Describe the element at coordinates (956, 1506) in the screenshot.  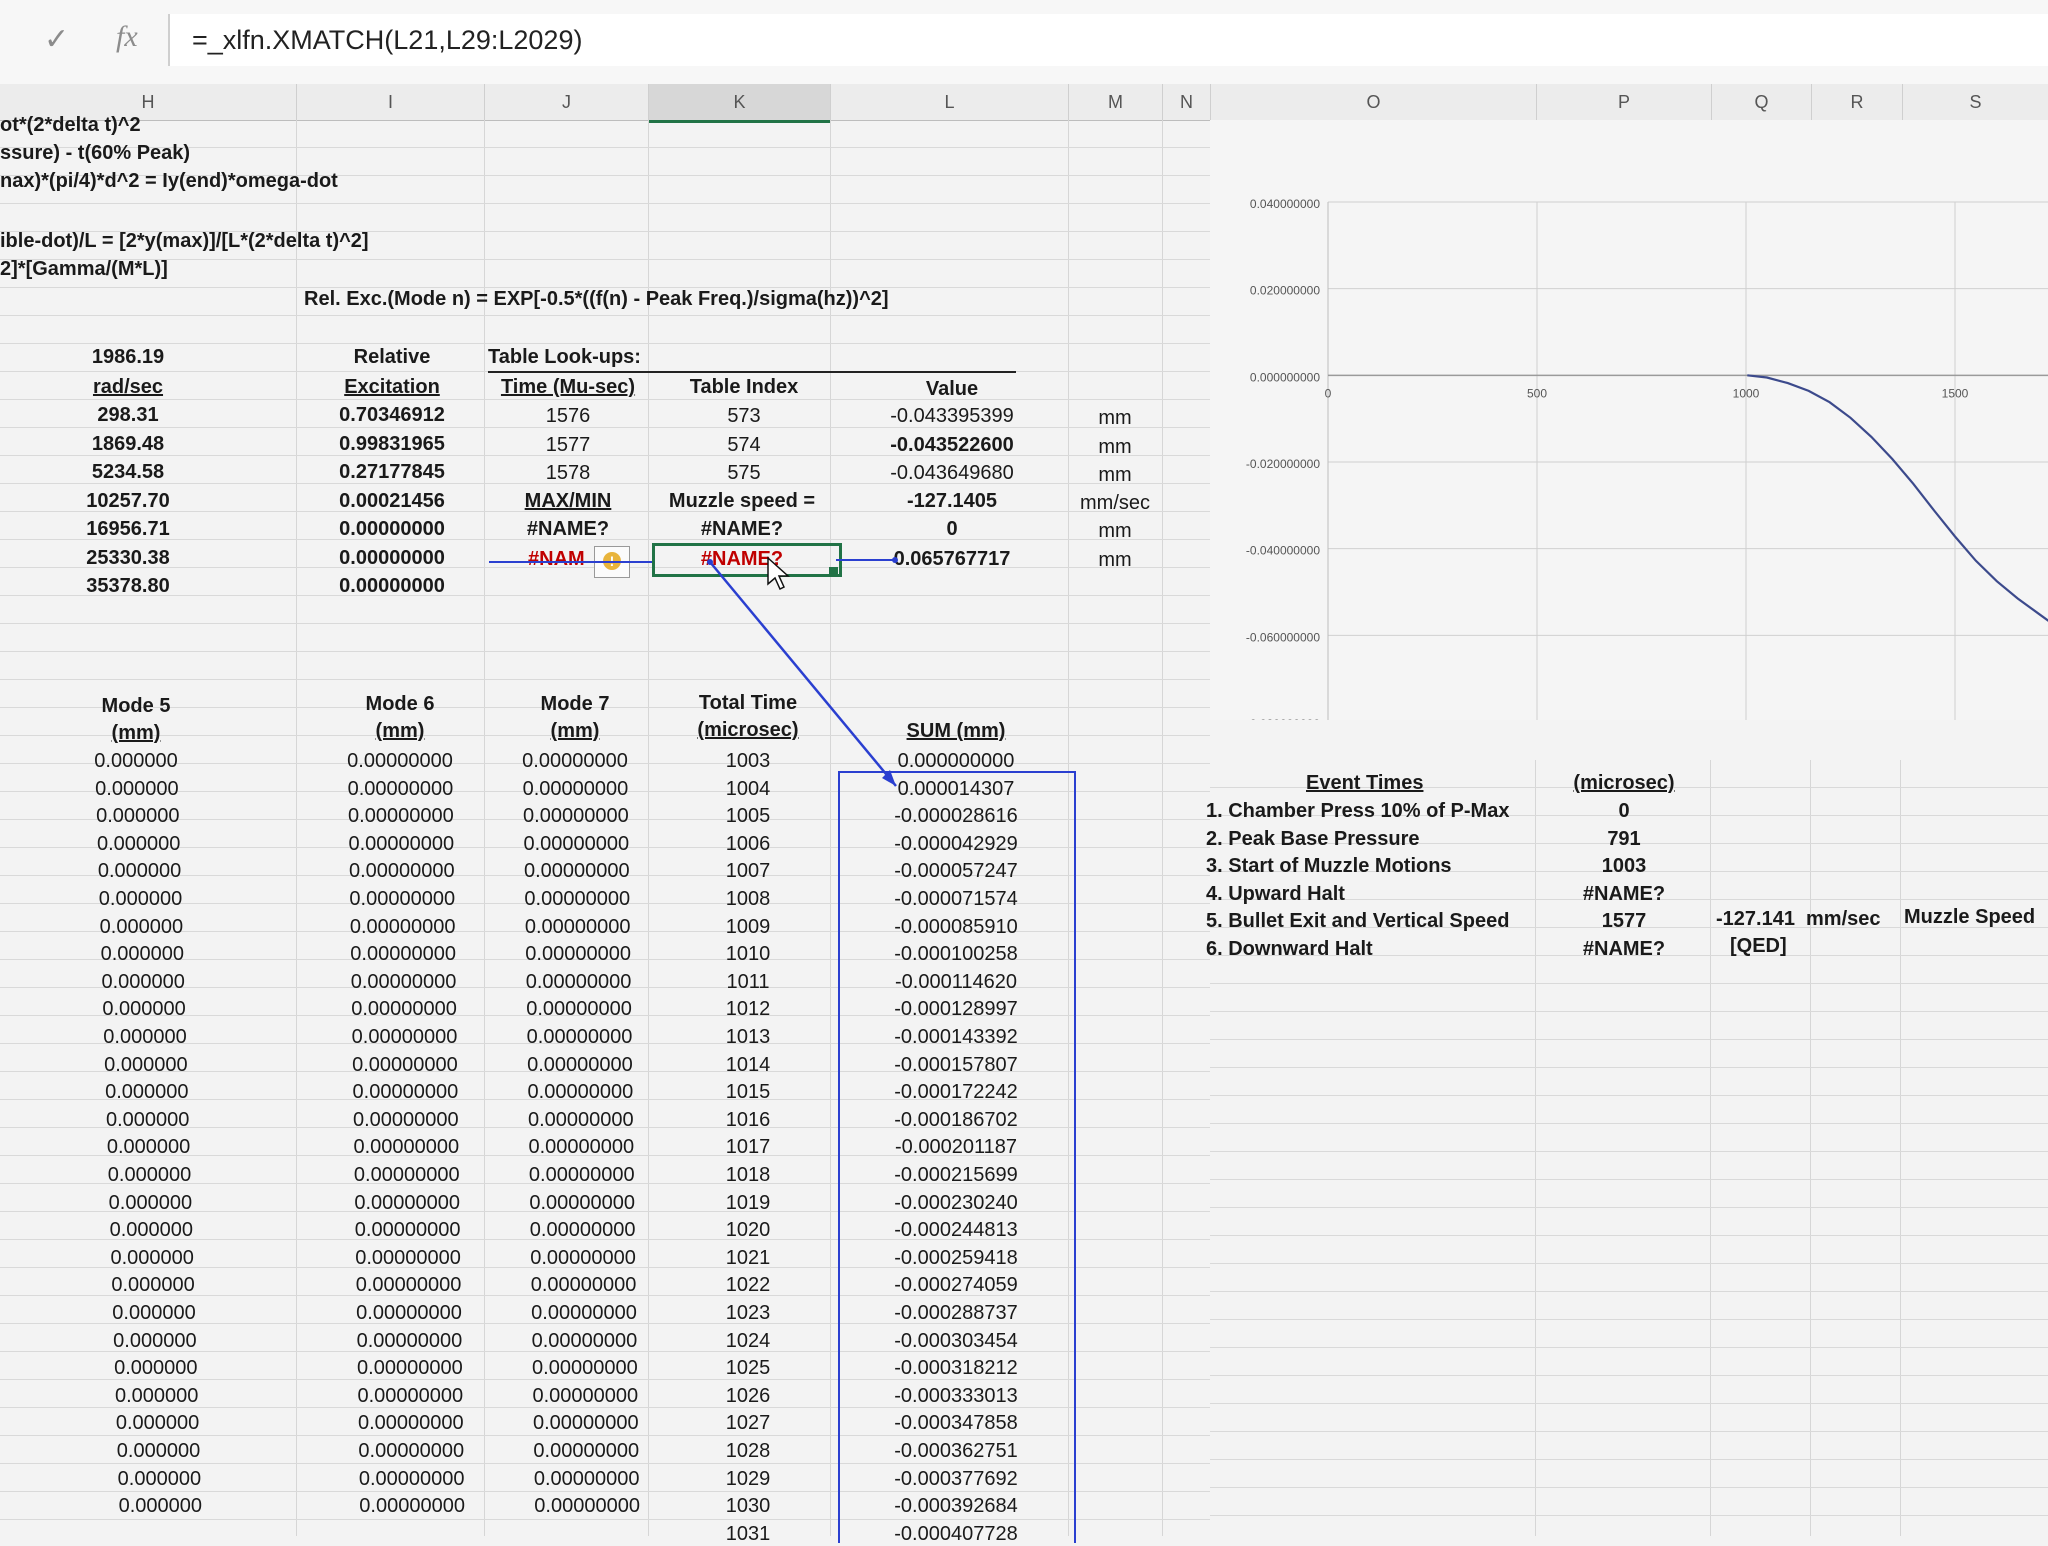
I see `sum-value: -0.000392684` at that location.